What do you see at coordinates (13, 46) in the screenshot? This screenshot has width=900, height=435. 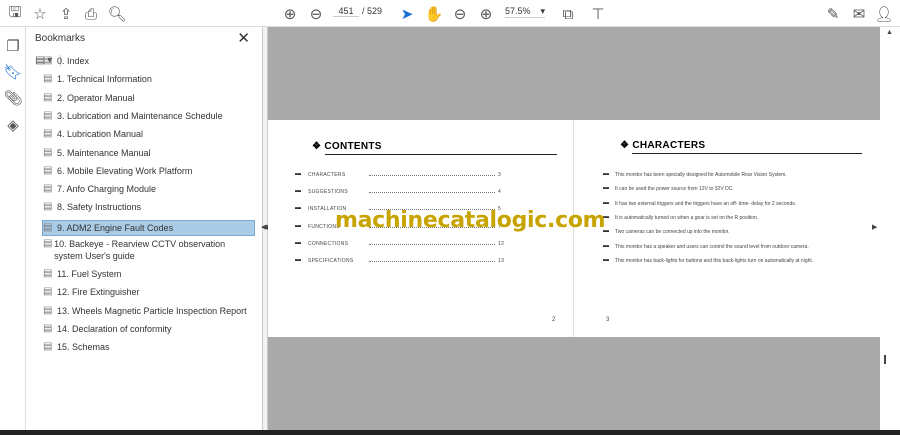 I see `pages-icon: ❐` at bounding box center [13, 46].